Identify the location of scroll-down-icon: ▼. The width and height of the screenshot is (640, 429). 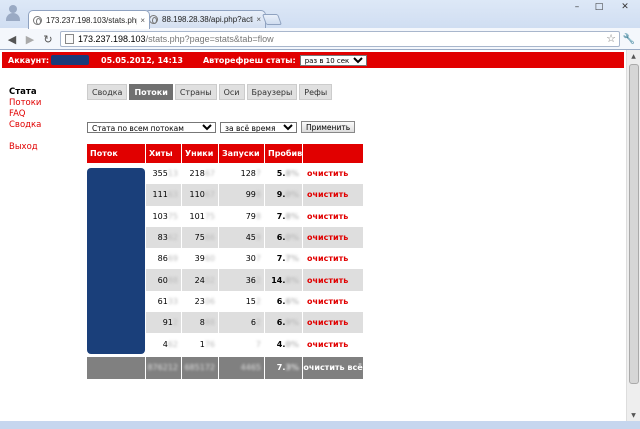
(633, 415).